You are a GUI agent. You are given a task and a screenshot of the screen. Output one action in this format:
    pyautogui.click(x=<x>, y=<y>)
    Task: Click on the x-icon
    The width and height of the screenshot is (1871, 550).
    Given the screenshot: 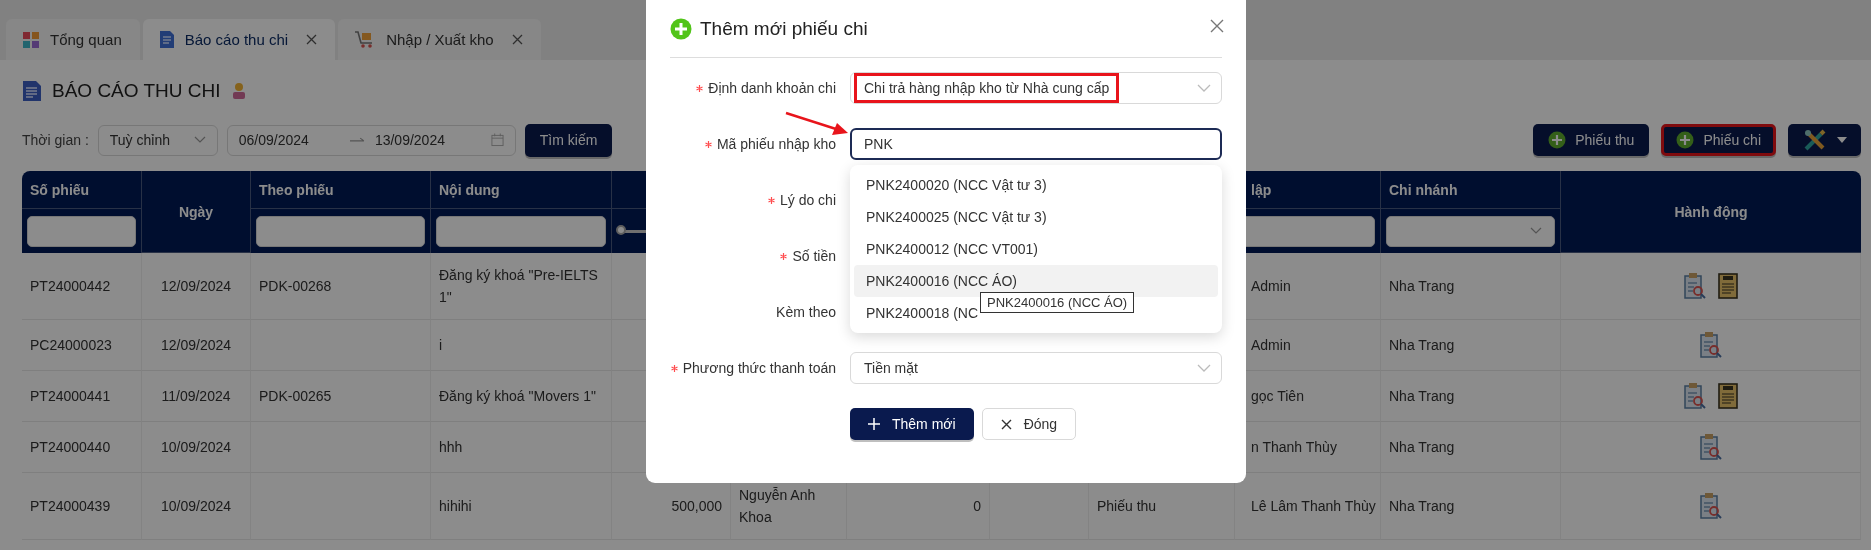 What is the action you would take?
    pyautogui.click(x=1006, y=424)
    